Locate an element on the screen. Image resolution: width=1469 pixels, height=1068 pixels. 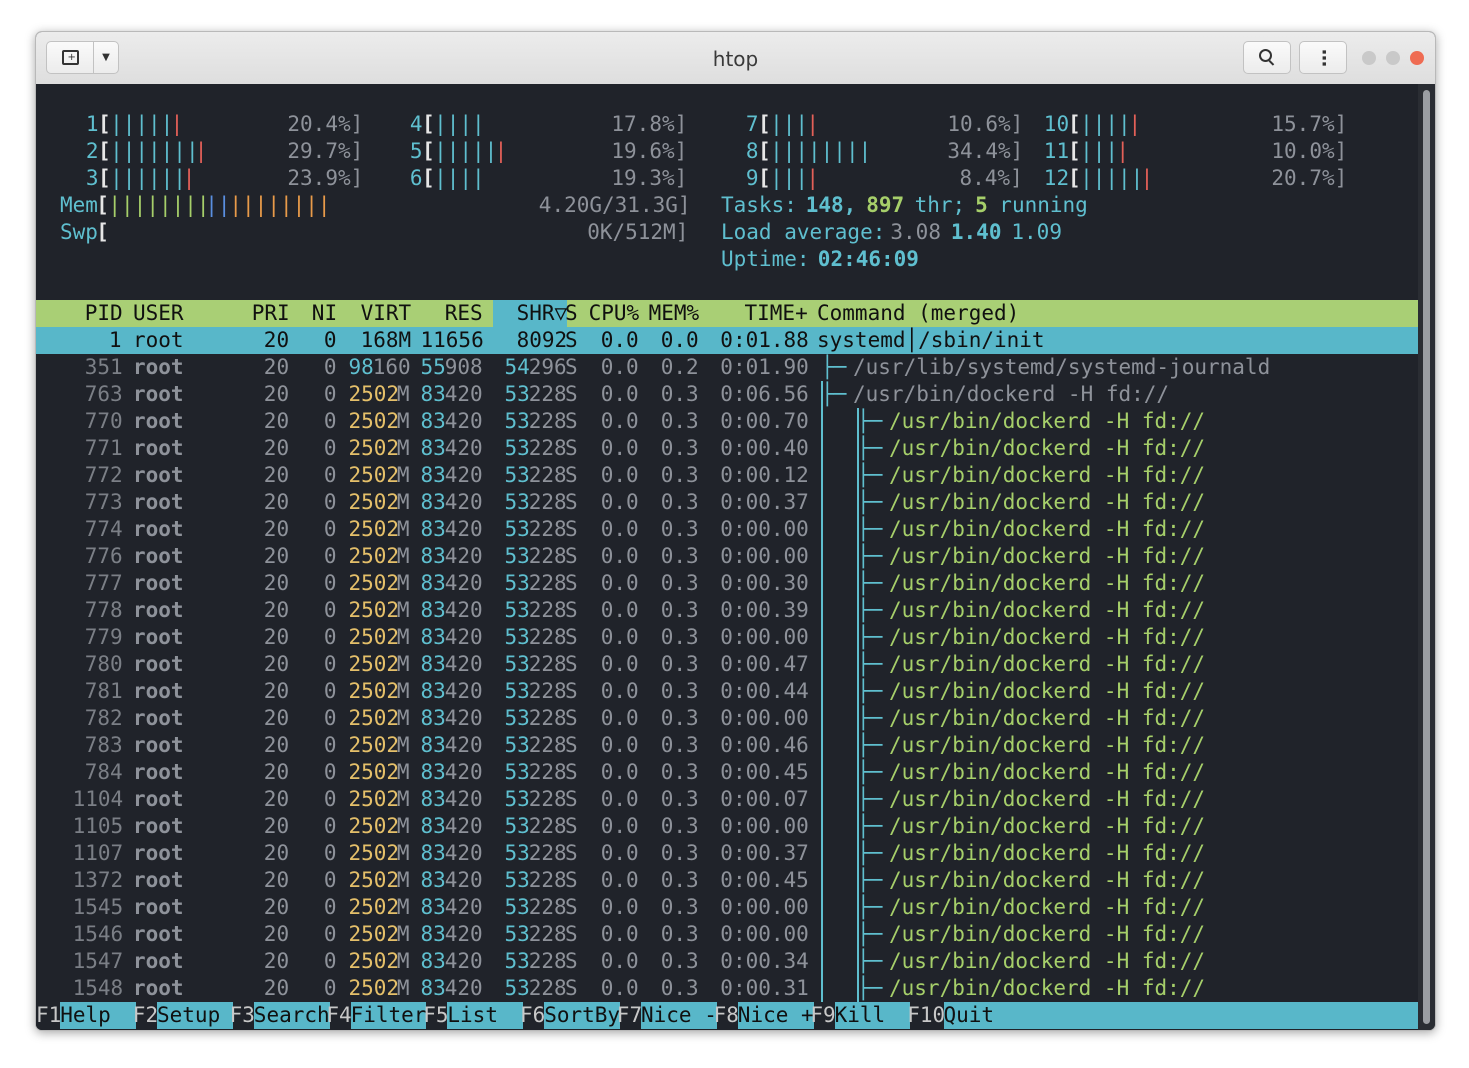
process-time: 0:00.37 is located at coordinates (764, 502).